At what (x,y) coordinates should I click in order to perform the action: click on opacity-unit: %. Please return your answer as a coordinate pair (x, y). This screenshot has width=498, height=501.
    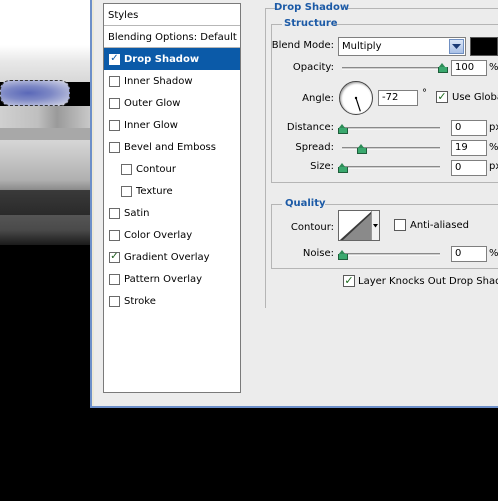
    Looking at the image, I should click on (493, 67).